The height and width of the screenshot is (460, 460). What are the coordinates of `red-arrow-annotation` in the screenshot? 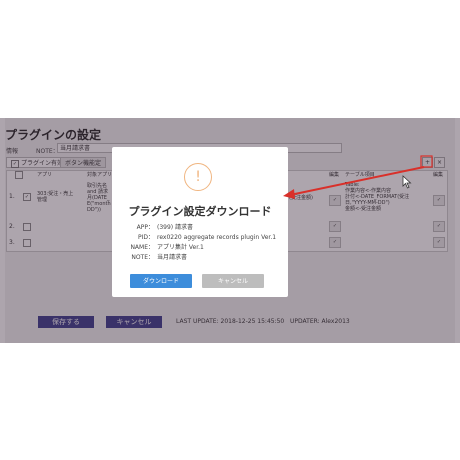 It's located at (358, 177).